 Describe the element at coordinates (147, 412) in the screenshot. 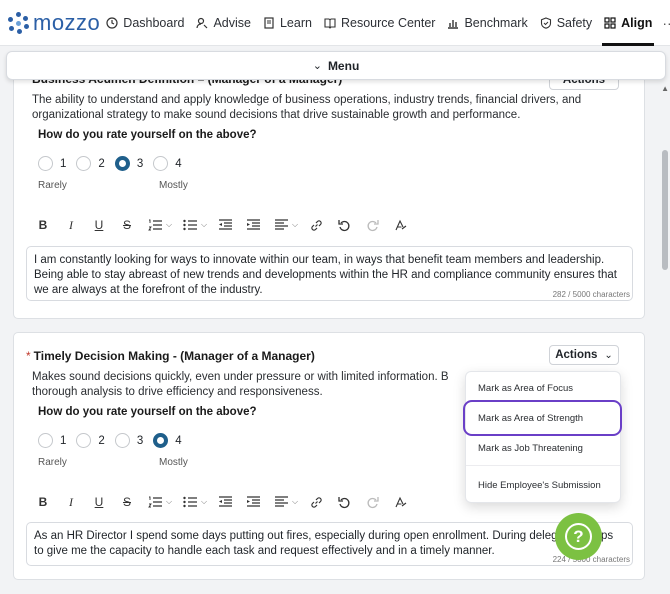

I see `rating-question: How do you rate yourself on the above?` at that location.